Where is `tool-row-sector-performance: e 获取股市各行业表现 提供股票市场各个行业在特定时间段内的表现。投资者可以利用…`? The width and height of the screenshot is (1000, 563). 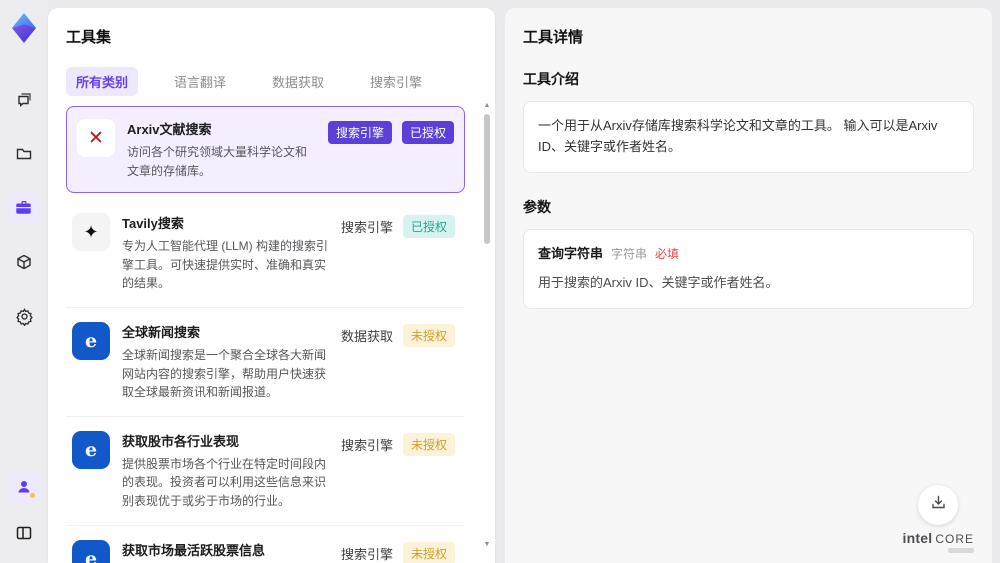 tool-row-sector-performance: e 获取股市各行业表现 提供股票市场各个行业在特定时间段内的表现。投资者可以利用… is located at coordinates (265, 471).